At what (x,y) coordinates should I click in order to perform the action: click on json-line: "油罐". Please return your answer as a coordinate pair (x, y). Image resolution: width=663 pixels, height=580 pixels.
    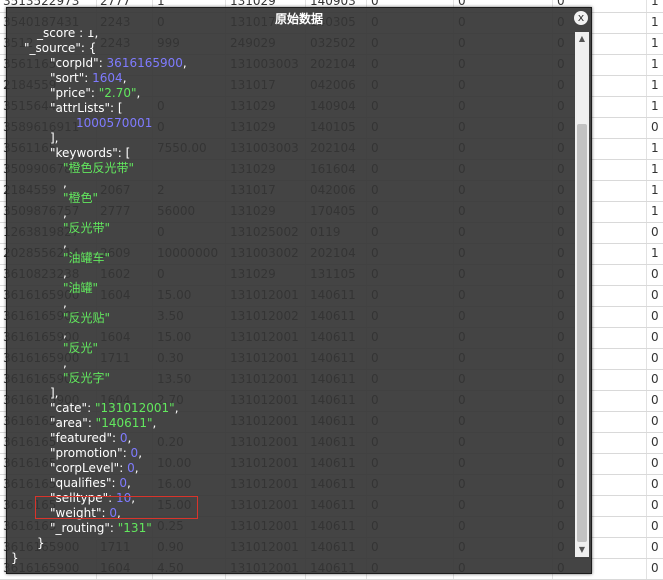
    Looking at the image, I should click on (80, 288).